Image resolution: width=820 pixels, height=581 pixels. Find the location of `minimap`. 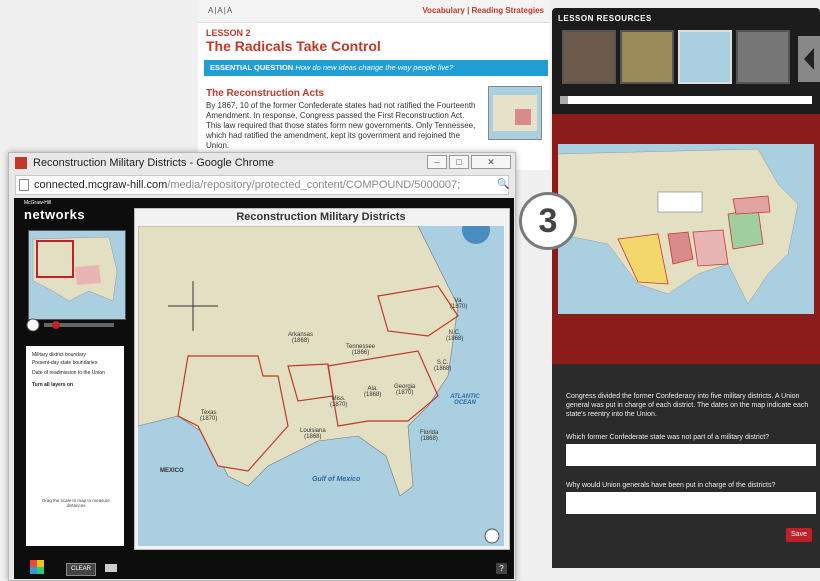

minimap is located at coordinates (77, 275).